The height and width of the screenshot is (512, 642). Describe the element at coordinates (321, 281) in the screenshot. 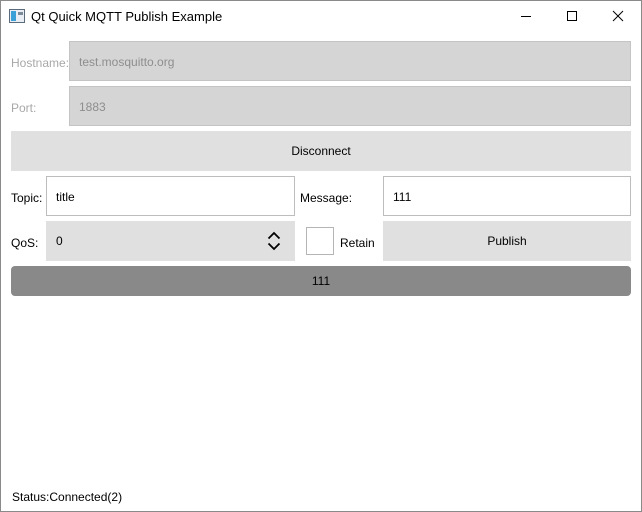

I see `message-list-item: 111` at that location.